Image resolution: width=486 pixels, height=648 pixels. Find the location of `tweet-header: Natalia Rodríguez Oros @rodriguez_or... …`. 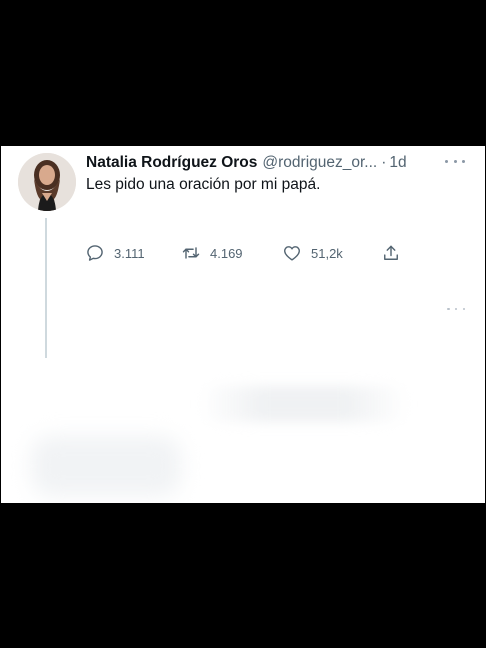

tweet-header: Natalia Rodríguez Oros @rodriguez_or... … is located at coordinates (281, 163).